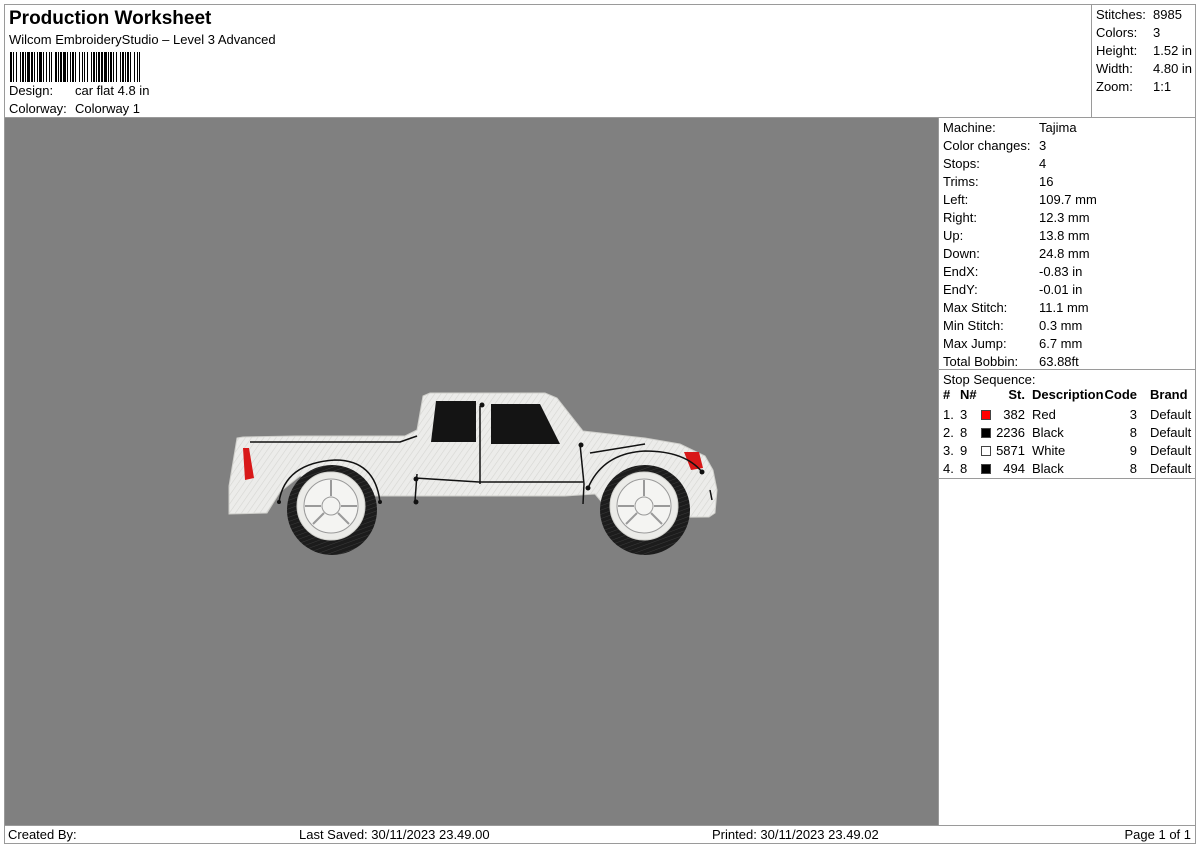 This screenshot has height=848, width=1200. Describe the element at coordinates (108, 108) in the screenshot. I see `colorway-value: Colorway 1` at that location.